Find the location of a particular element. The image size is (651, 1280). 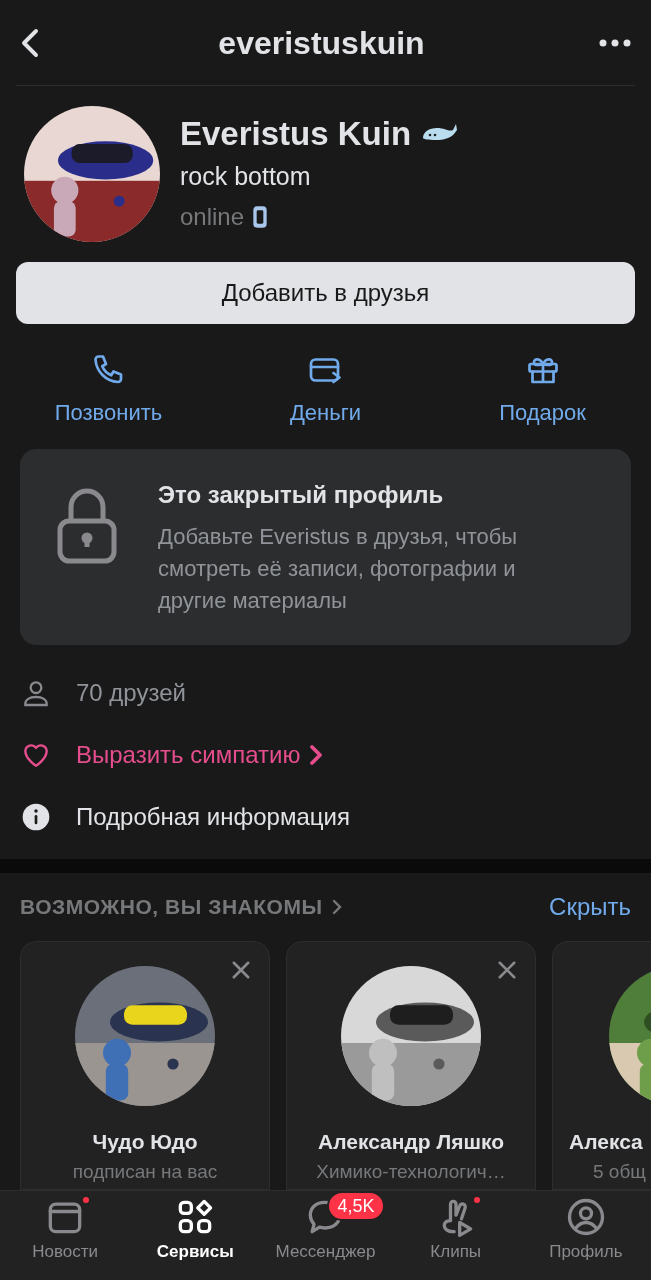

close-button is located at coordinates (507, 970).